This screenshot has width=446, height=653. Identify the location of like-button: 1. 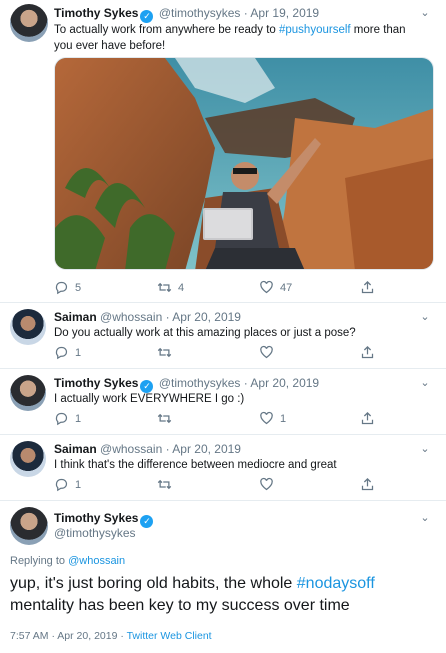
(272, 418).